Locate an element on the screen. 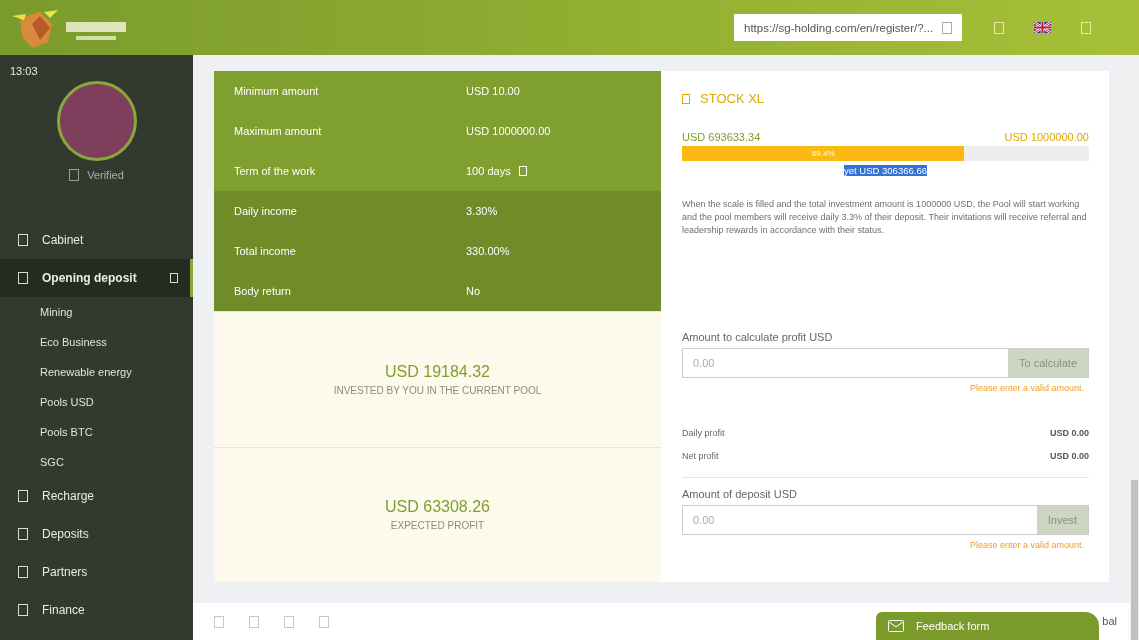 Image resolution: width=1139 pixels, height=640 pixels. nav-item: Opening deposit is located at coordinates (96, 278).